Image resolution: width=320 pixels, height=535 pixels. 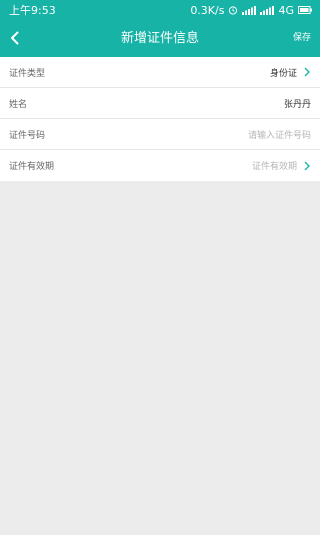 I want to click on name-value: 张丹丹, so click(x=297, y=103).